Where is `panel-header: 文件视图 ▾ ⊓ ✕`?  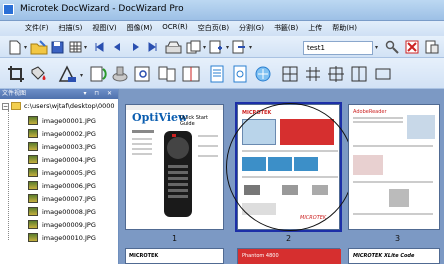 panel-header: 文件视图 ▾ ⊓ ✕ is located at coordinates (59, 94).